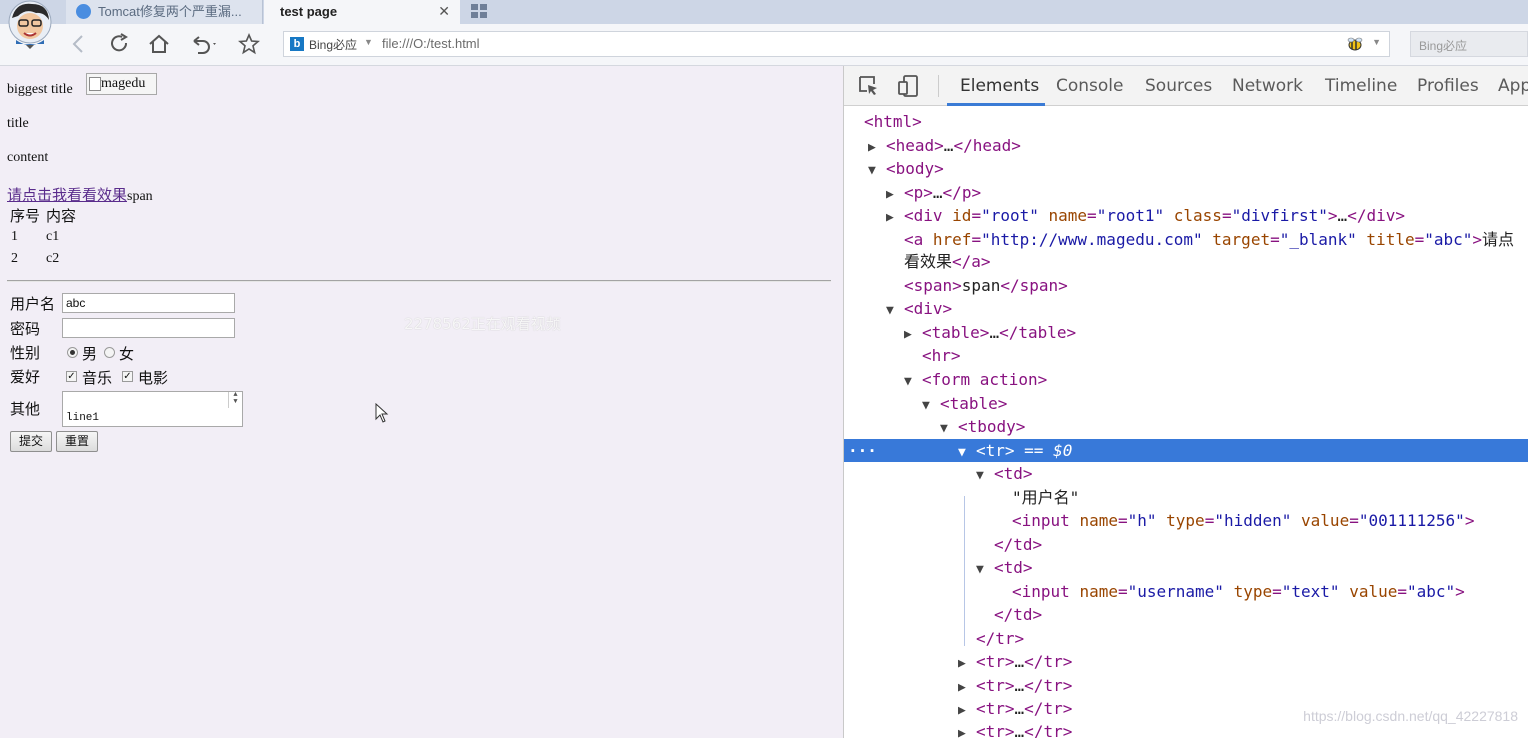 Image resolution: width=1528 pixels, height=738 pixels. Describe the element at coordinates (382, 413) in the screenshot. I see `mouse-cursor-icon` at that location.